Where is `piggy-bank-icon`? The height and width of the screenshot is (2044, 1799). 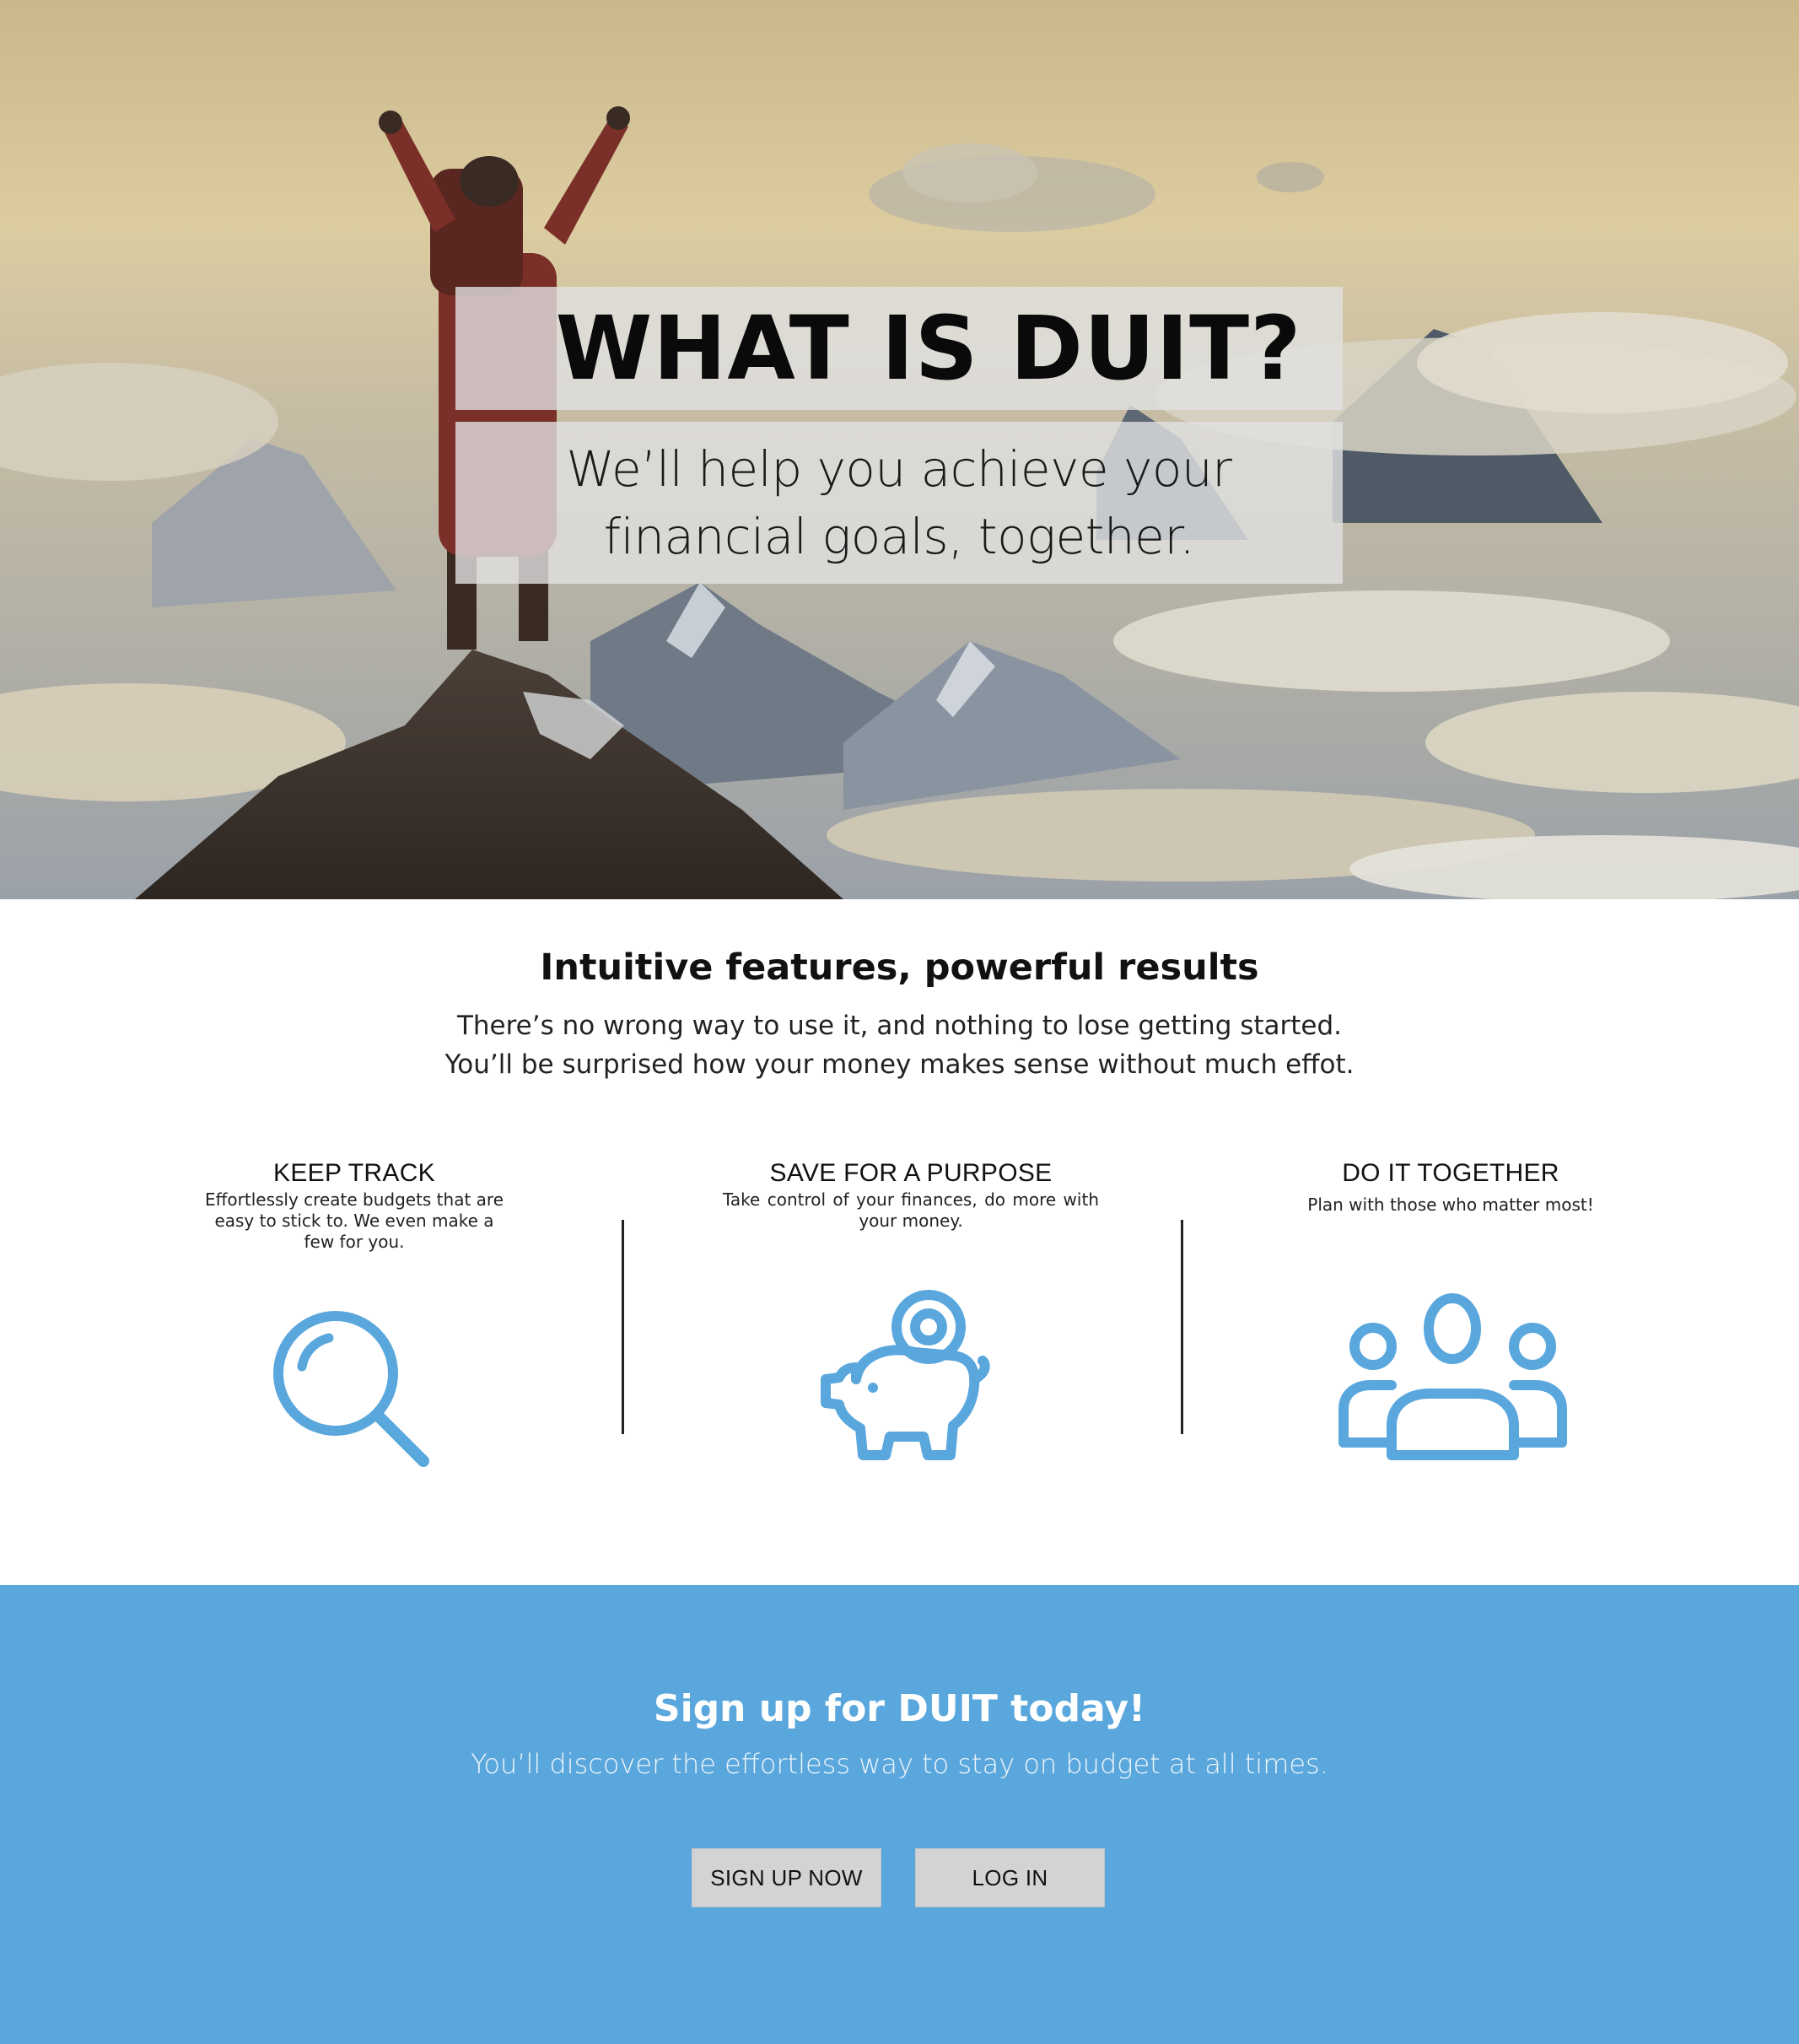
piggy-bank-icon is located at coordinates (905, 1375).